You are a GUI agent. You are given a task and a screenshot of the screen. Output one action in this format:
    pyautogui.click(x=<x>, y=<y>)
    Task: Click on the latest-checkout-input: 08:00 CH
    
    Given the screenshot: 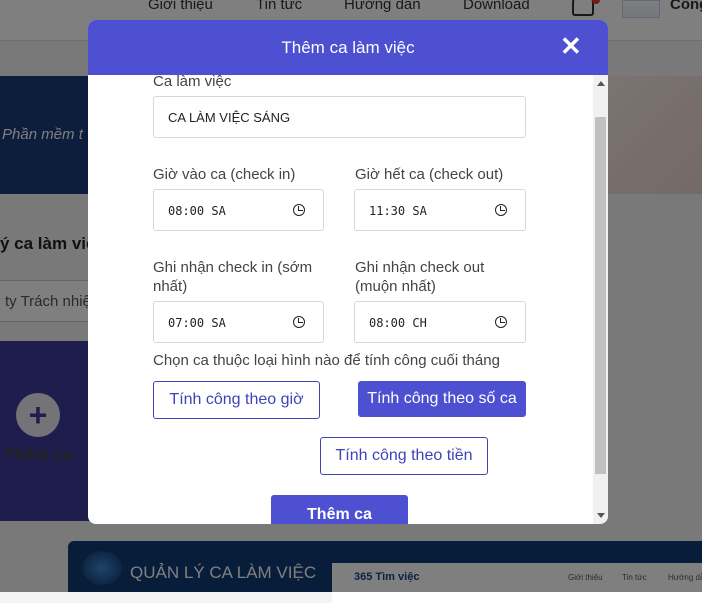 What is the action you would take?
    pyautogui.click(x=440, y=322)
    